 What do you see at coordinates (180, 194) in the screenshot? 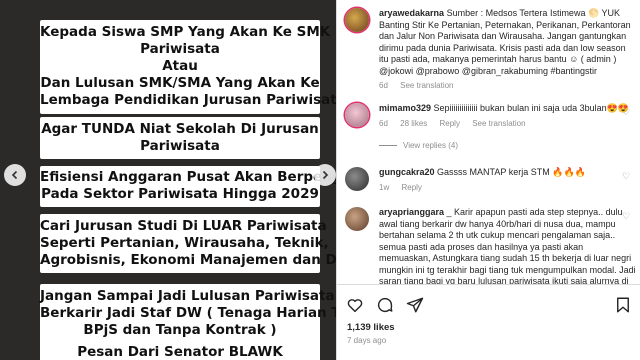
I see `banner-line: Pada Sektor Pariwisata Hingga 2029` at bounding box center [180, 194].